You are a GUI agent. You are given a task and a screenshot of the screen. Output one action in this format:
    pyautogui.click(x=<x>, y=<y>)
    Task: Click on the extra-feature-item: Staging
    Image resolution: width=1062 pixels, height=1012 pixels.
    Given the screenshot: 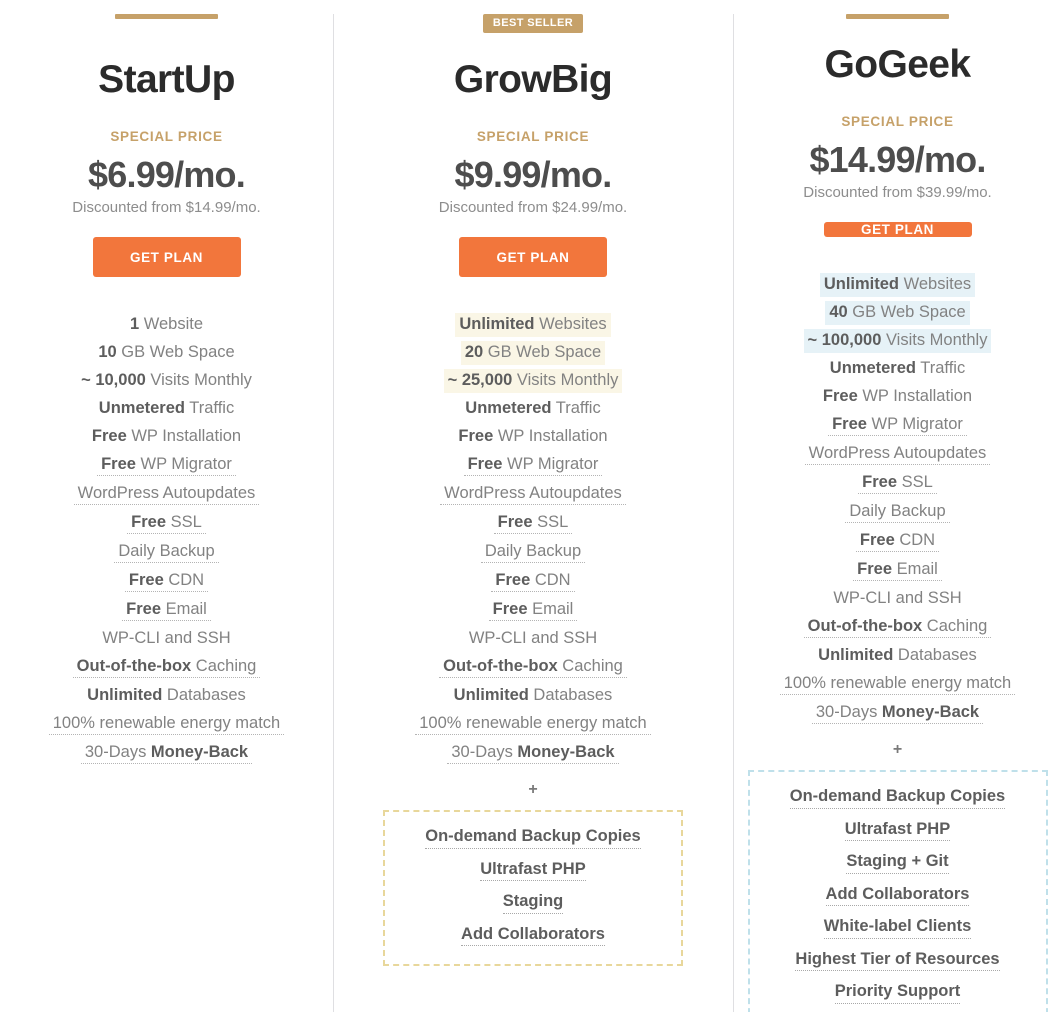 What is the action you would take?
    pyautogui.click(x=533, y=903)
    